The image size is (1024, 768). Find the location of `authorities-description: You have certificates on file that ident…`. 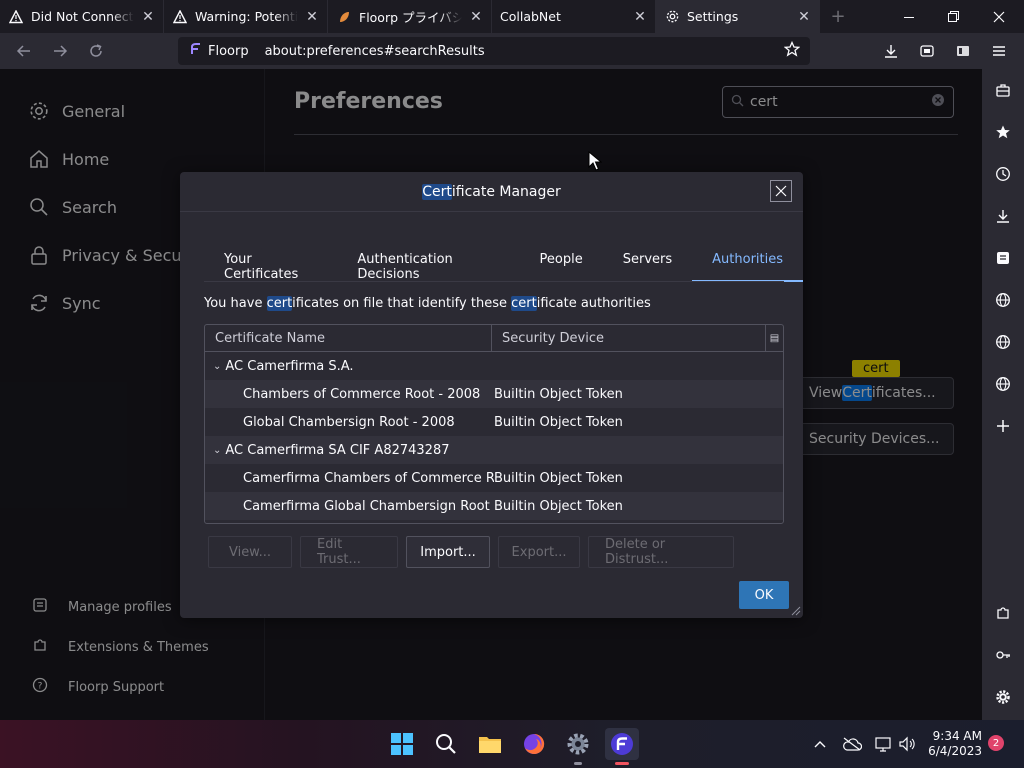

authorities-description: You have certificates on file that ident… is located at coordinates (427, 303).